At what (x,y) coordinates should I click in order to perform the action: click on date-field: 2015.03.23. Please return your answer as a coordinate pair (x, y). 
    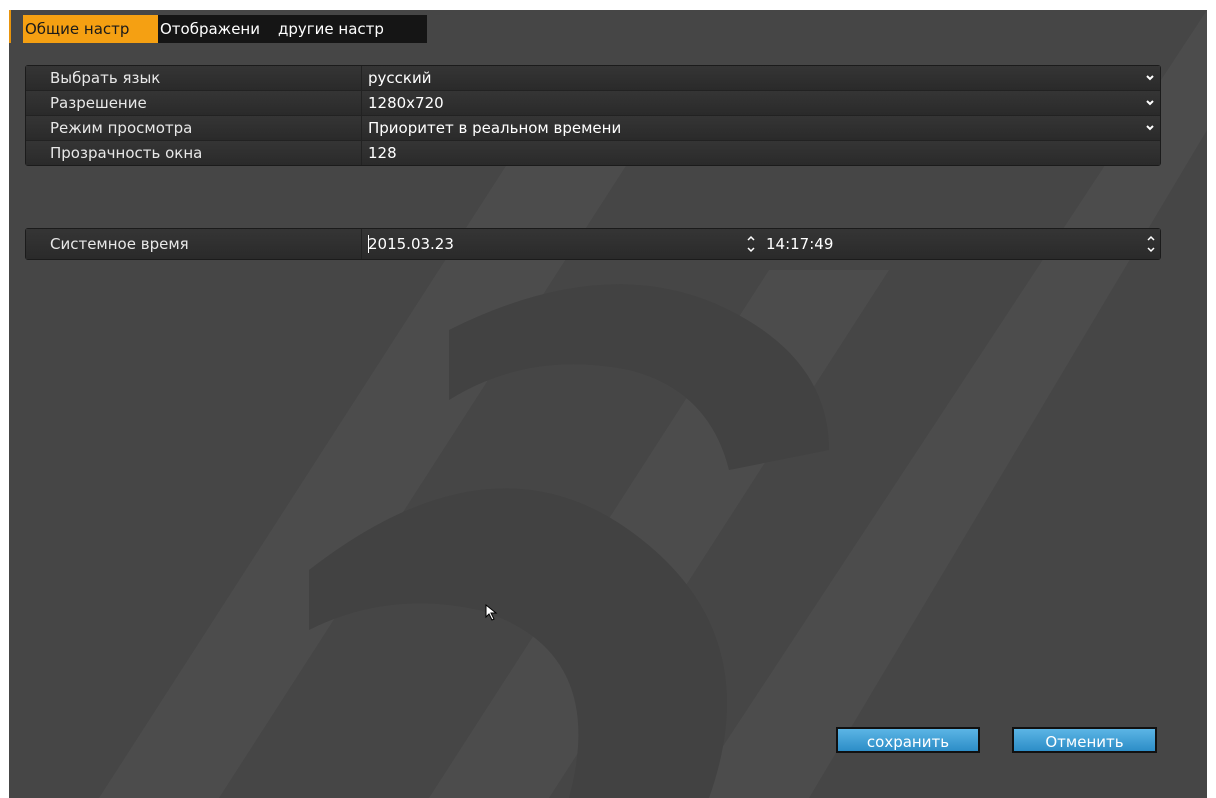
    Looking at the image, I should click on (558, 244).